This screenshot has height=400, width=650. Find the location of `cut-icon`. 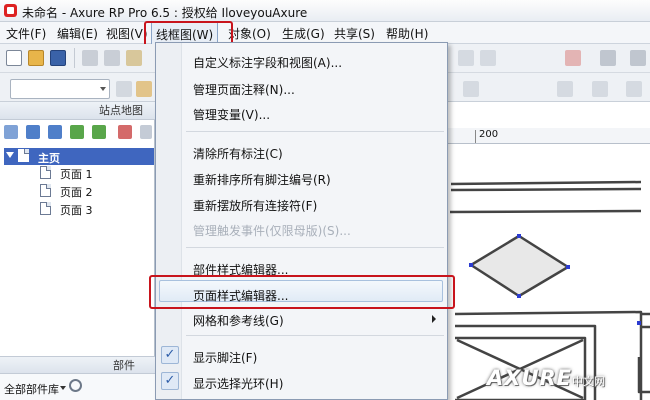

cut-icon is located at coordinates (90, 58).